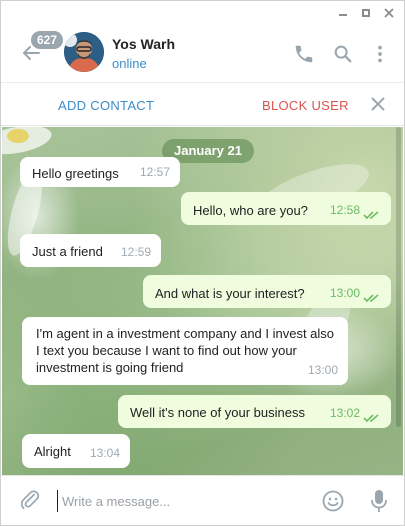 The width and height of the screenshot is (405, 526). I want to click on message-bubble-outgoing: Well it's none of your business 13:02, so click(254, 411).